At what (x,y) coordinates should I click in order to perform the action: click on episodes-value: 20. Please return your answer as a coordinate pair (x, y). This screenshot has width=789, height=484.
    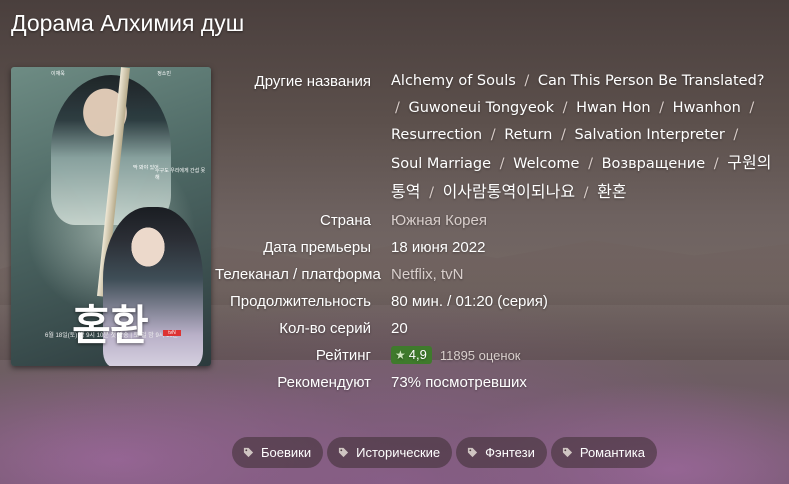
    Looking at the image, I should click on (399, 328).